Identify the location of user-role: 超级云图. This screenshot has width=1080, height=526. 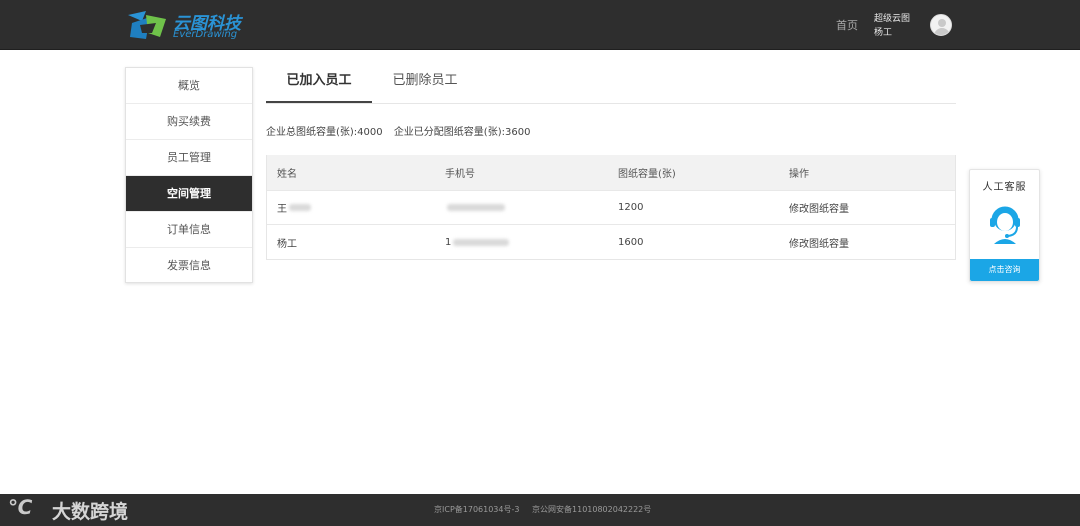
(892, 19).